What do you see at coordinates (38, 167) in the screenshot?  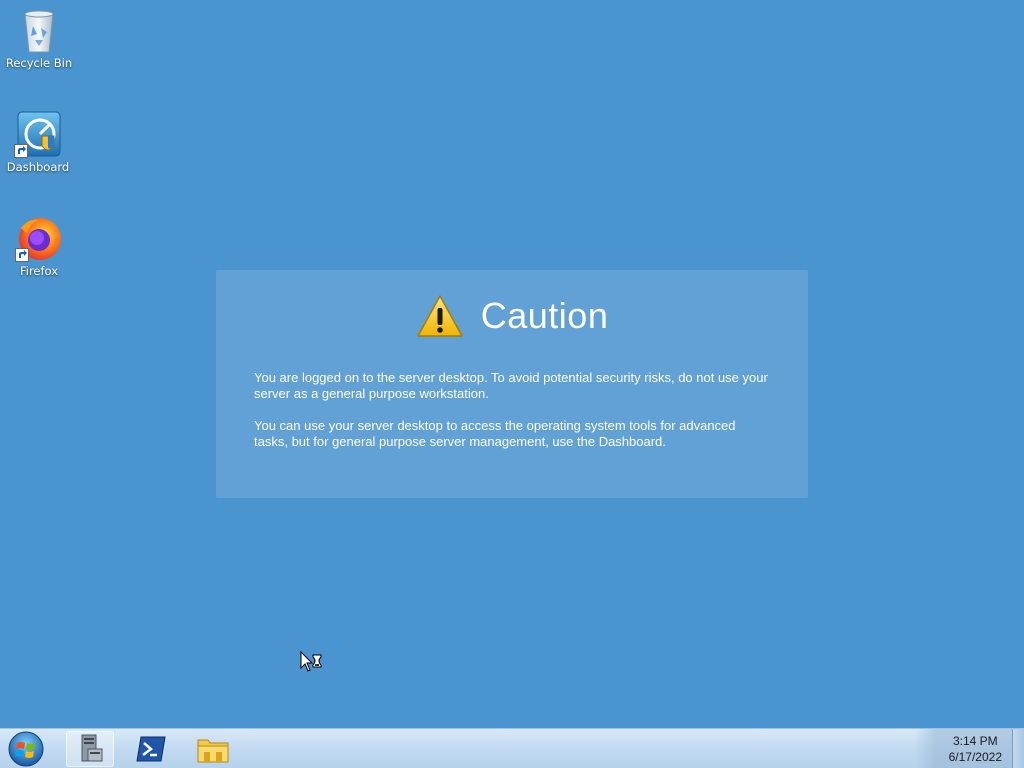 I see `desktop-icon-label: Dashboard` at bounding box center [38, 167].